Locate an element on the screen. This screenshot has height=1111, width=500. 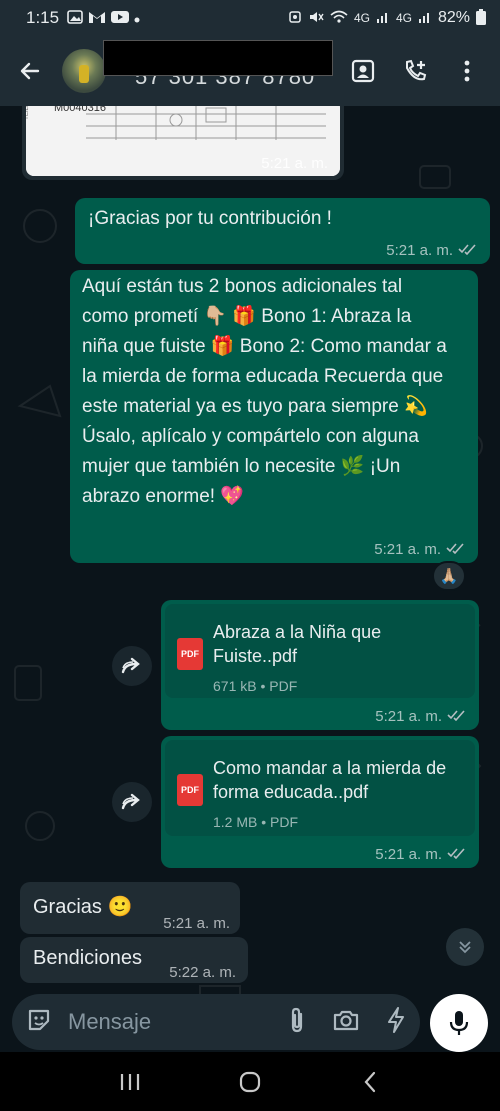
status-time: 1:15 is located at coordinates (43, 17).